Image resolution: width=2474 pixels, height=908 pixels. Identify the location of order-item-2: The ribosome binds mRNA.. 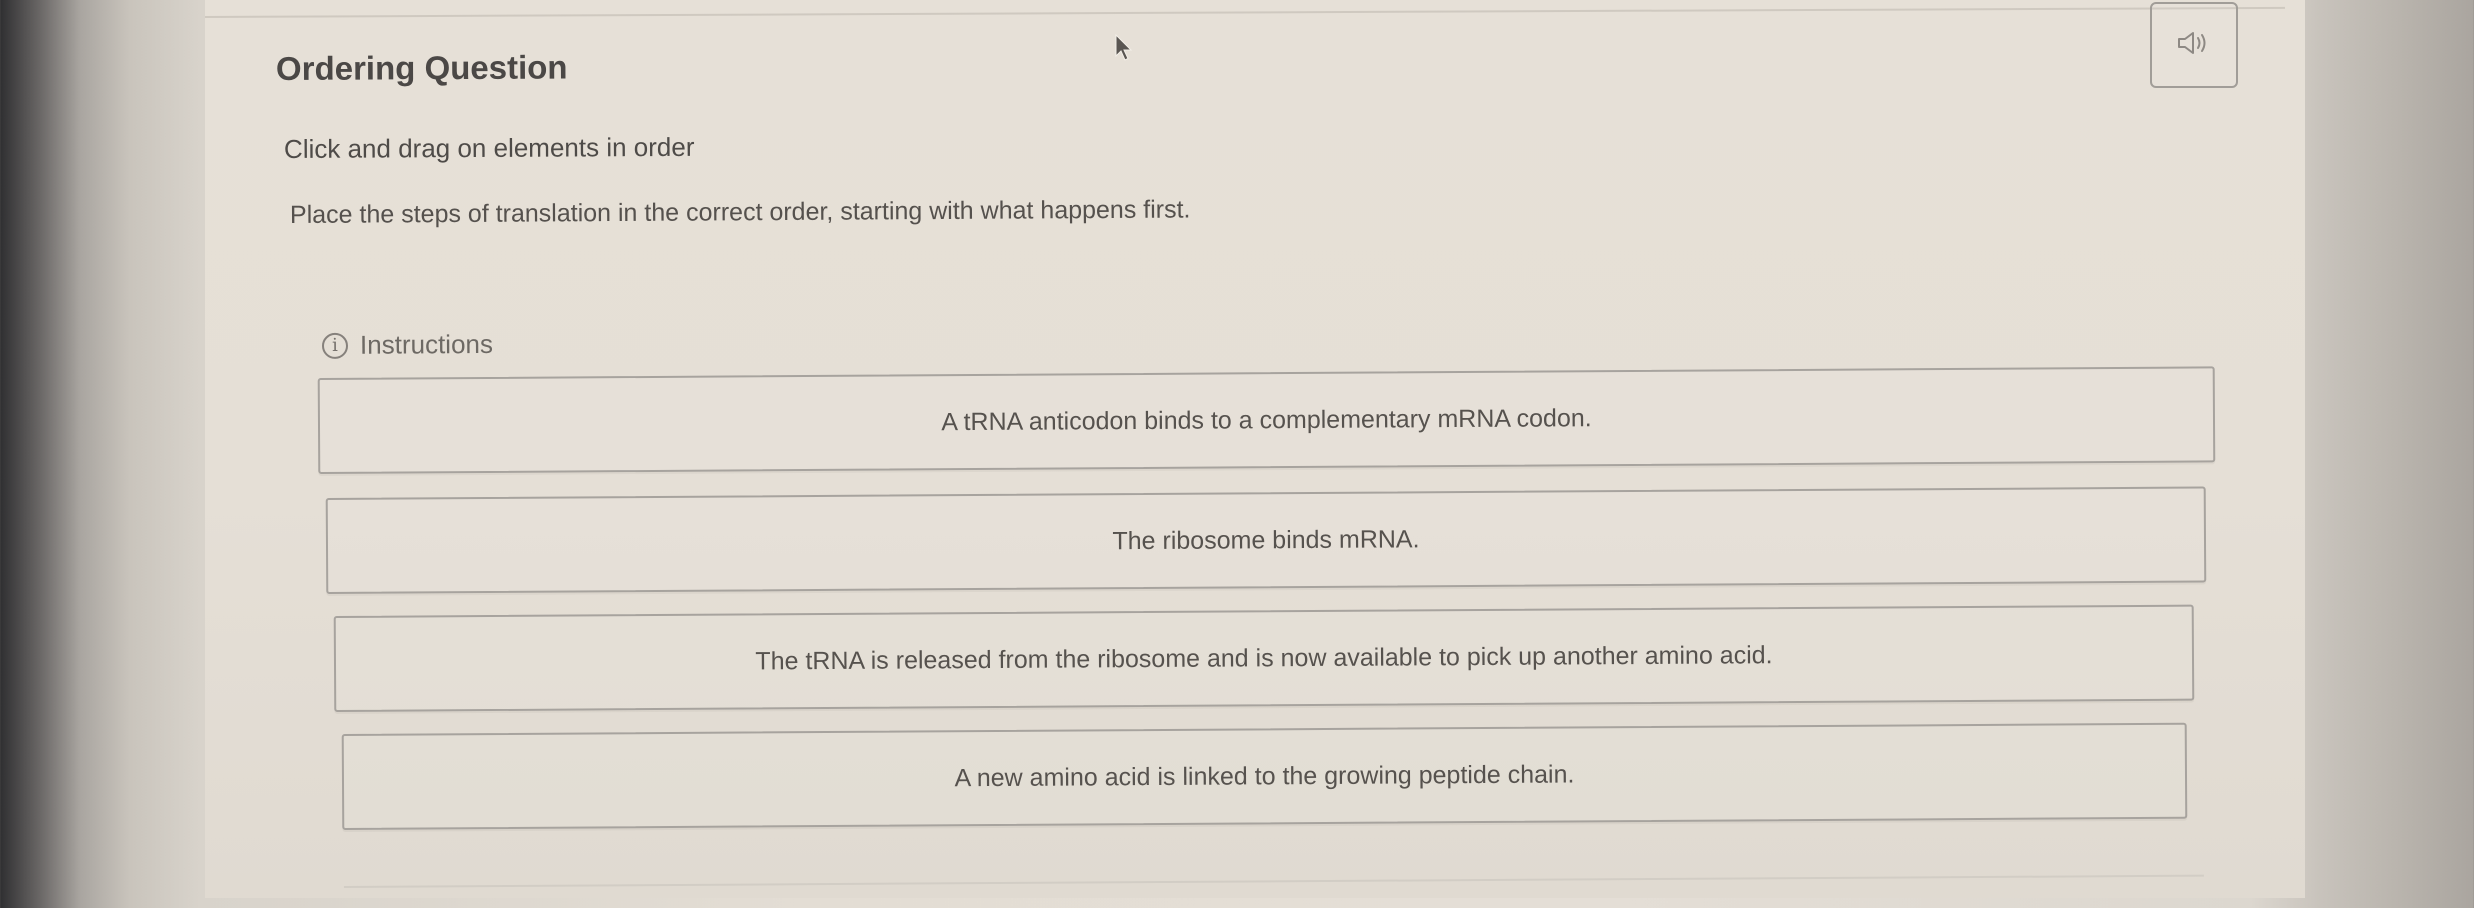
(1266, 540).